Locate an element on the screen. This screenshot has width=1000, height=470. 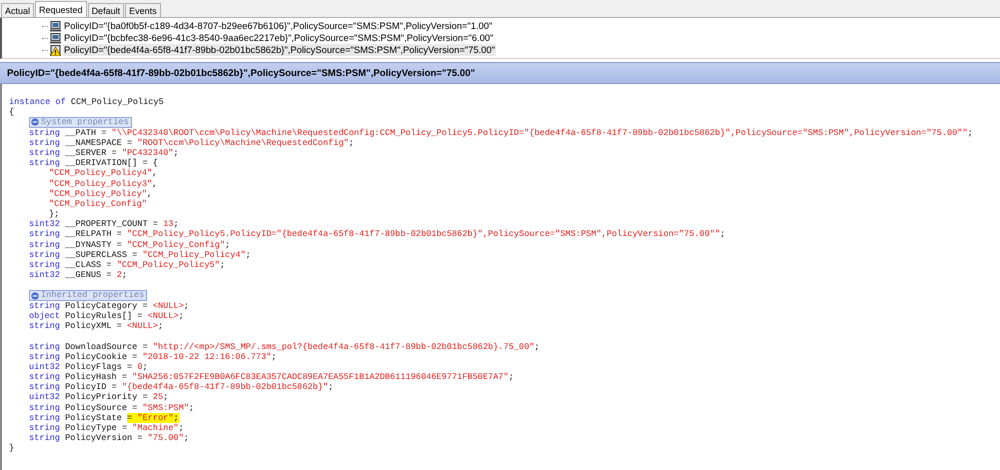
code-line: string __DERIVATION[] = { is located at coordinates (93, 163).